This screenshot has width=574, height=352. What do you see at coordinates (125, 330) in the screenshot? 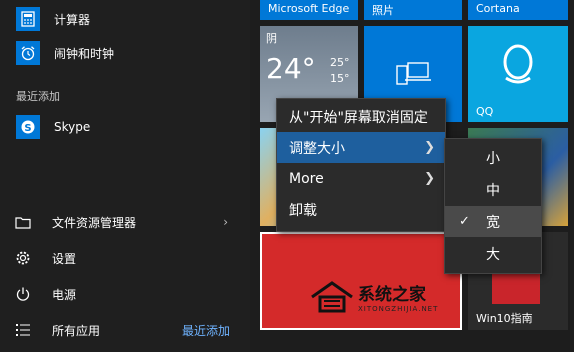
I see `all-apps-item: 所有应用 最近添加` at bounding box center [125, 330].